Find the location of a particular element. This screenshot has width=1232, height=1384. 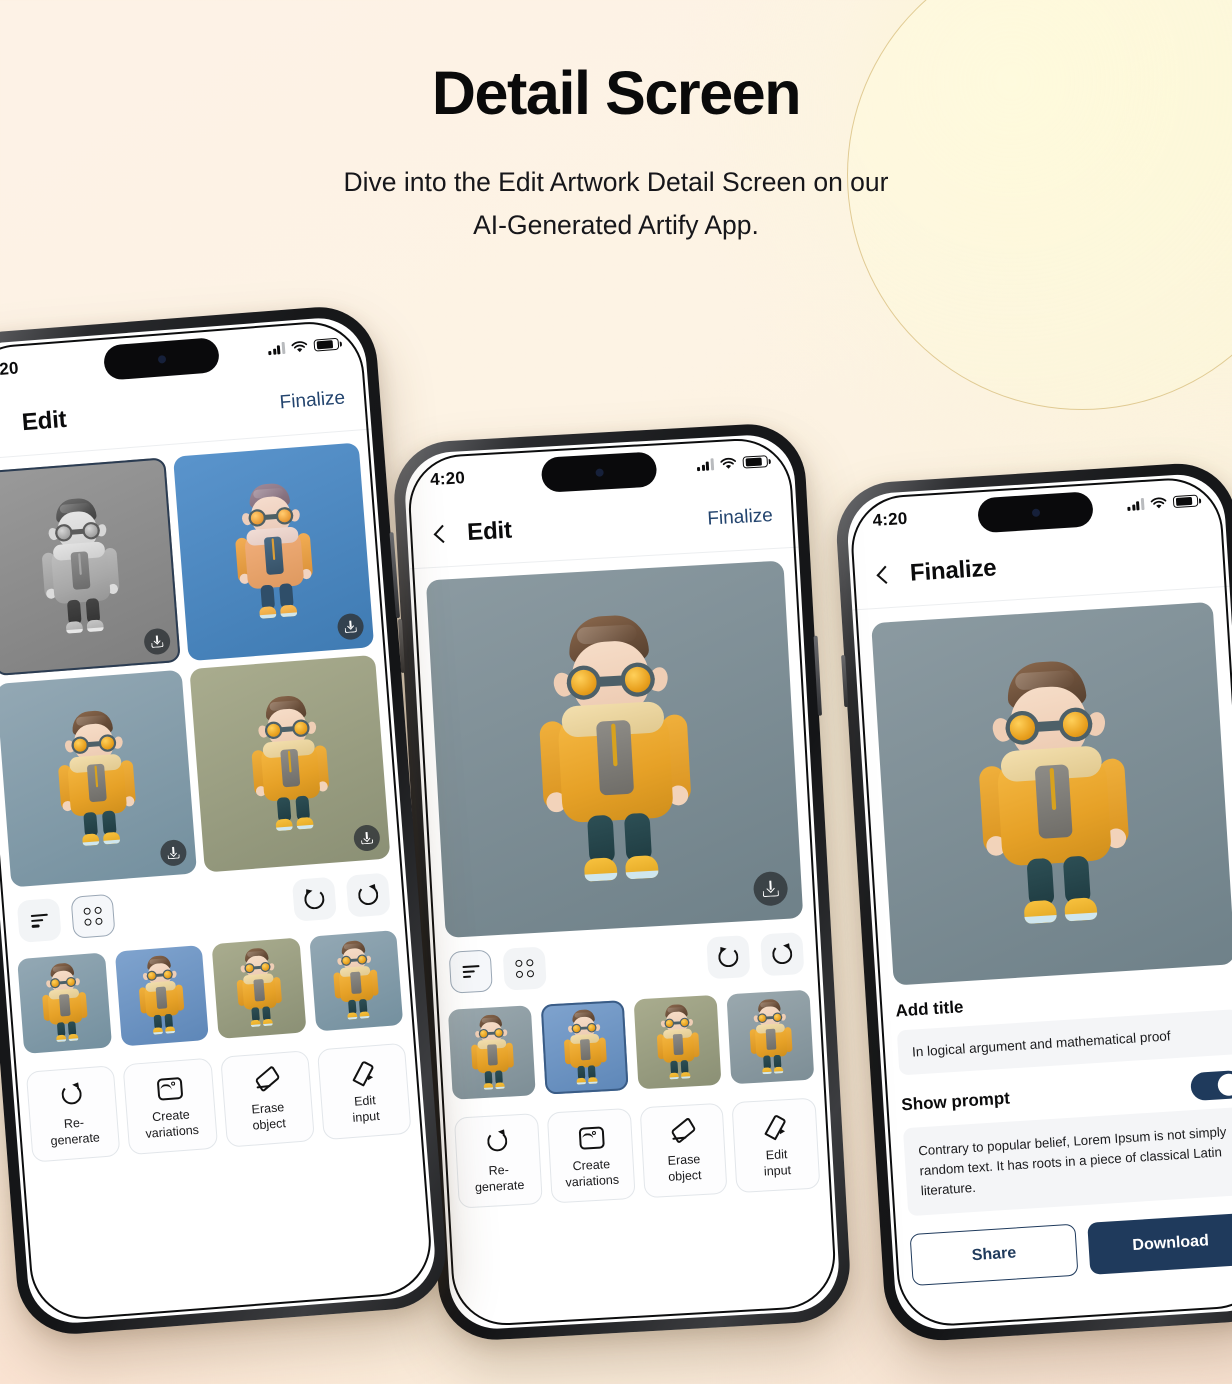

eraser-icon is located at coordinates (682, 1130).